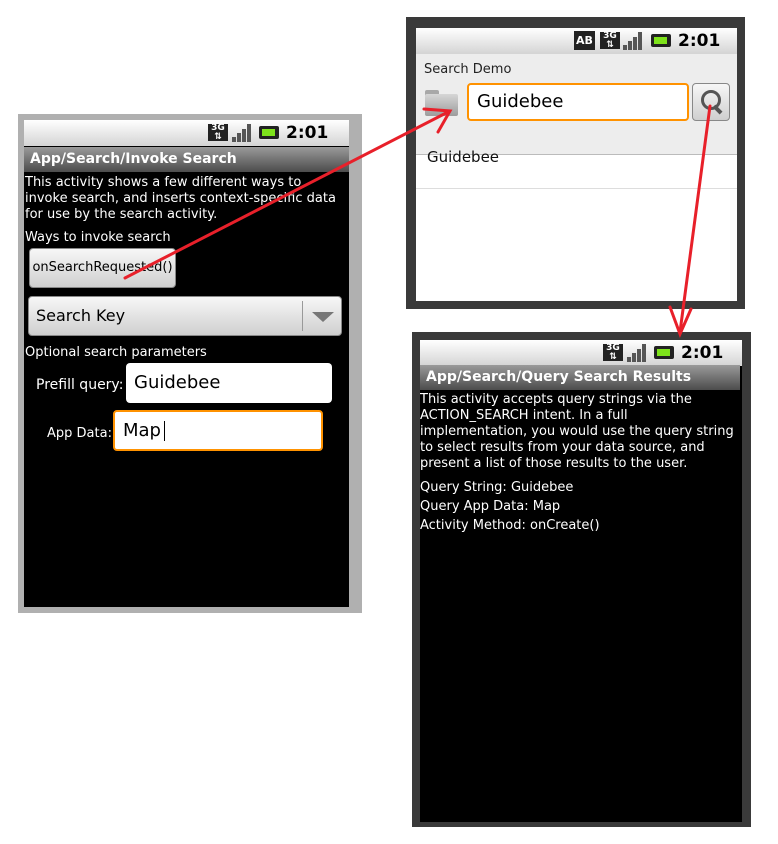 This screenshot has height=844, width=778. Describe the element at coordinates (717, 109) in the screenshot. I see `search-icon-handle` at that location.